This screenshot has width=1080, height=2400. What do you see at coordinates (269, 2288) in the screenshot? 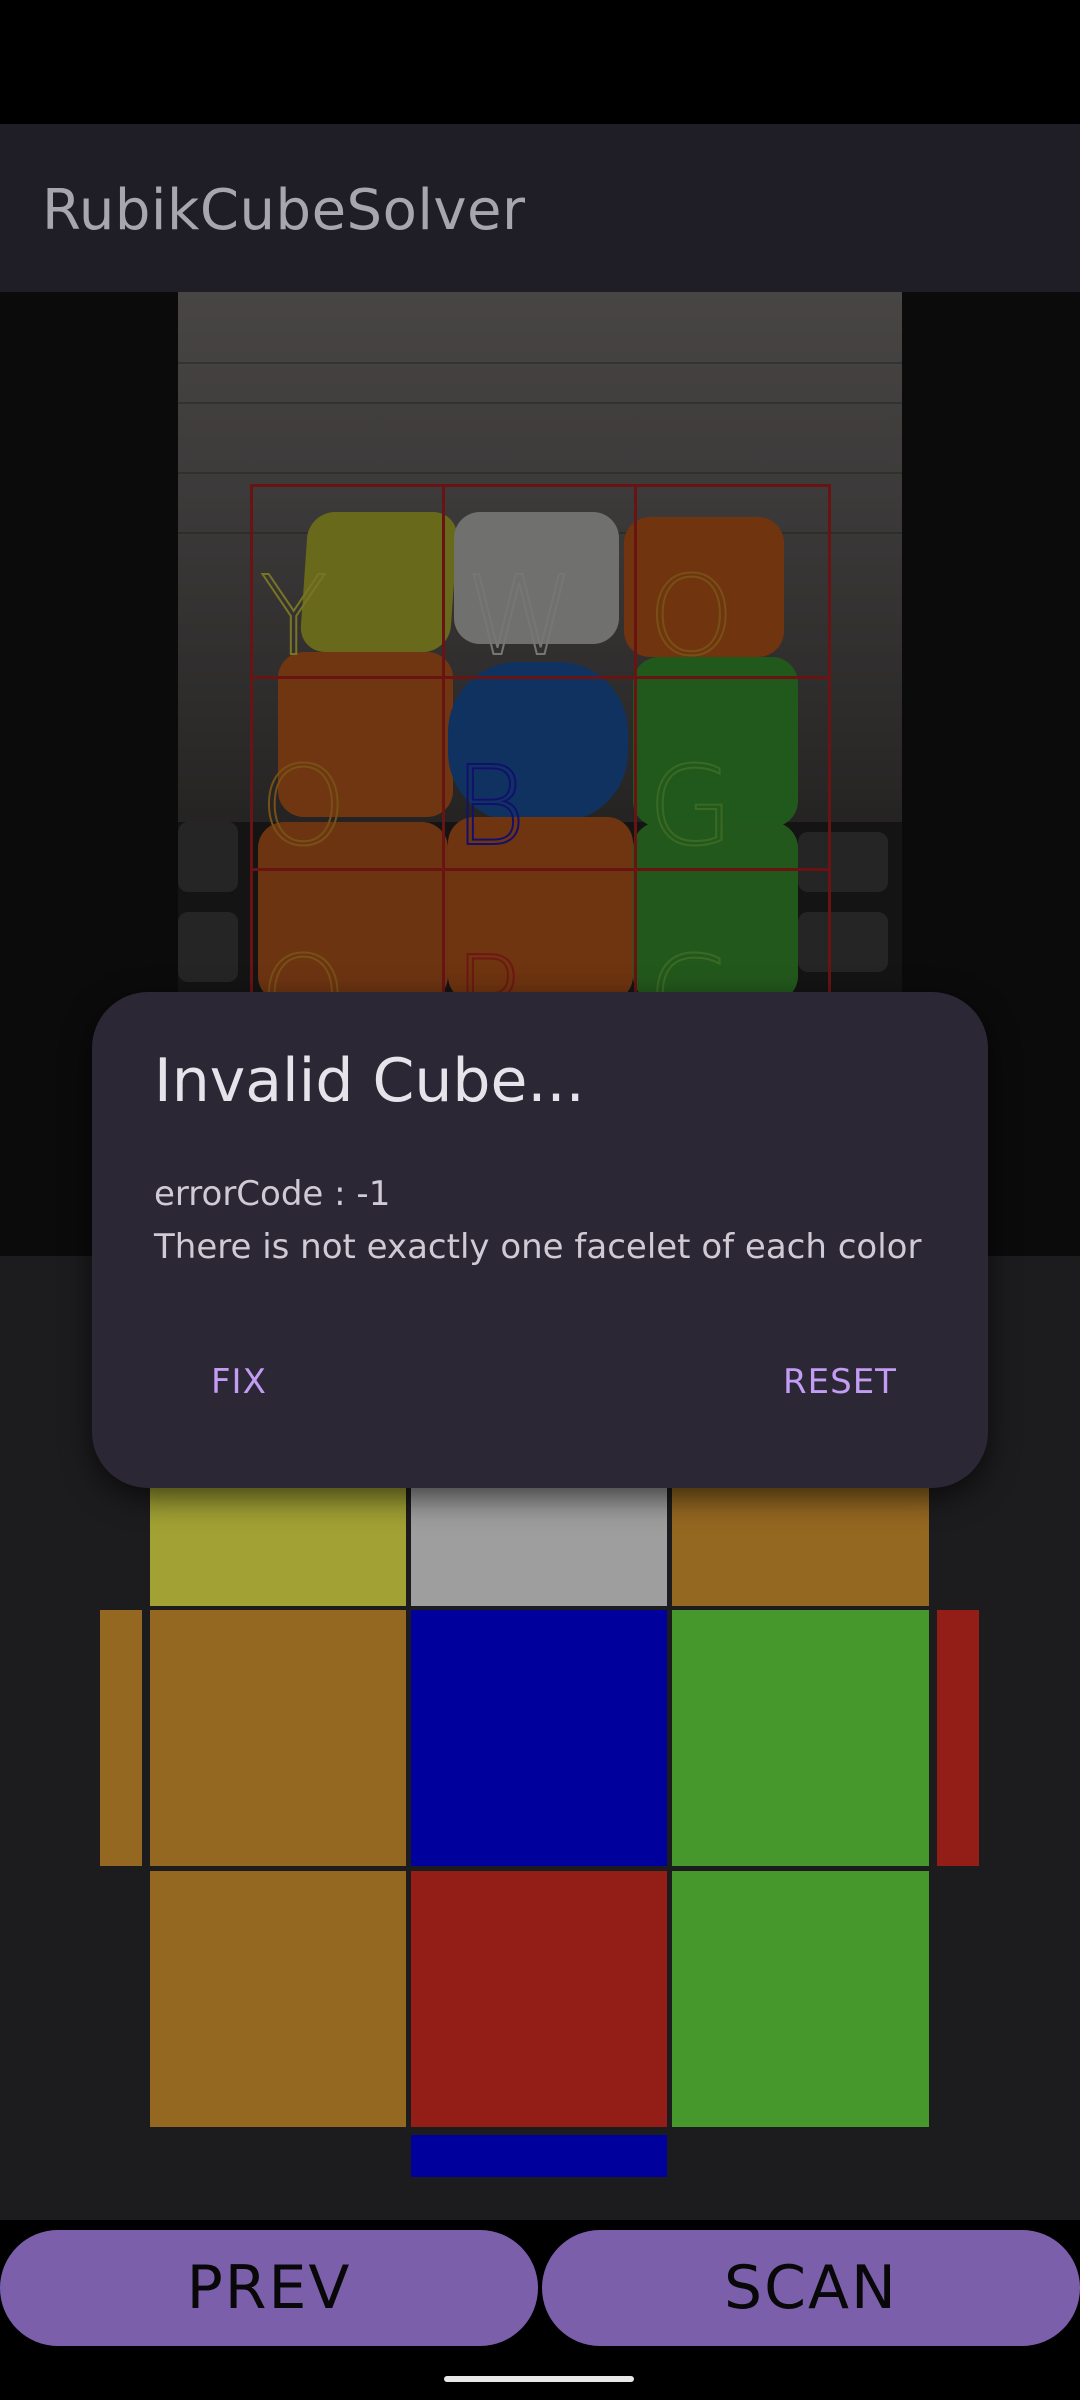
I see `prev-button: PREV` at bounding box center [269, 2288].